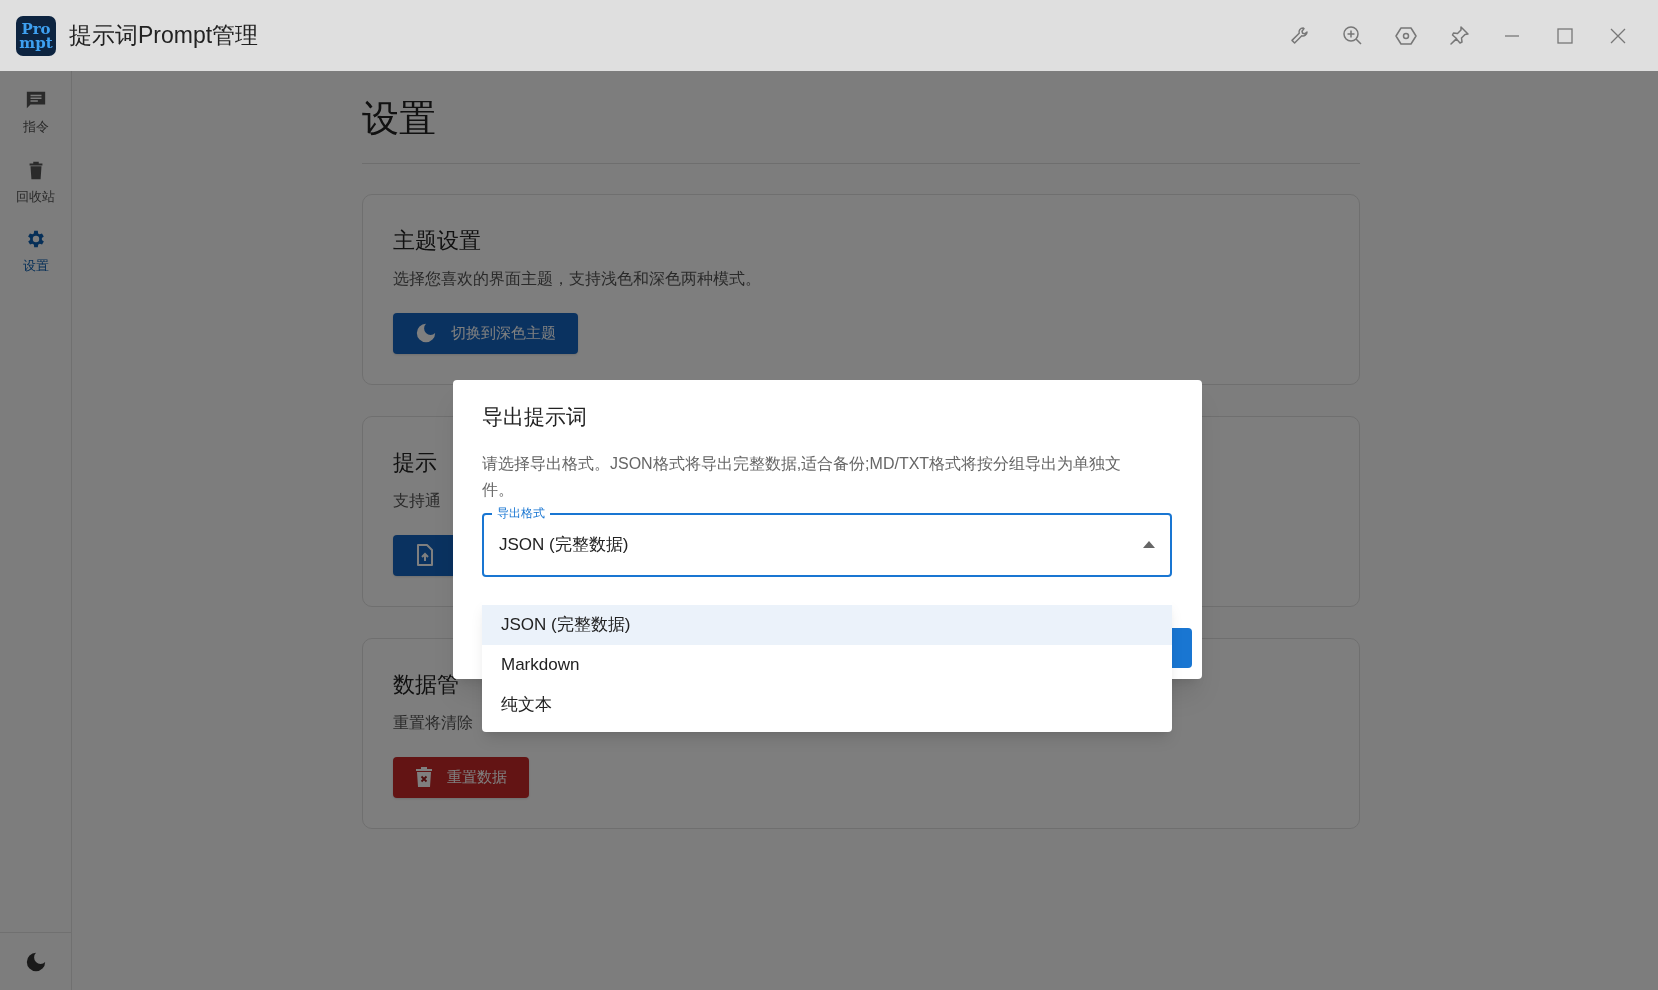  I want to click on menu-option: 纯文本, so click(827, 705).